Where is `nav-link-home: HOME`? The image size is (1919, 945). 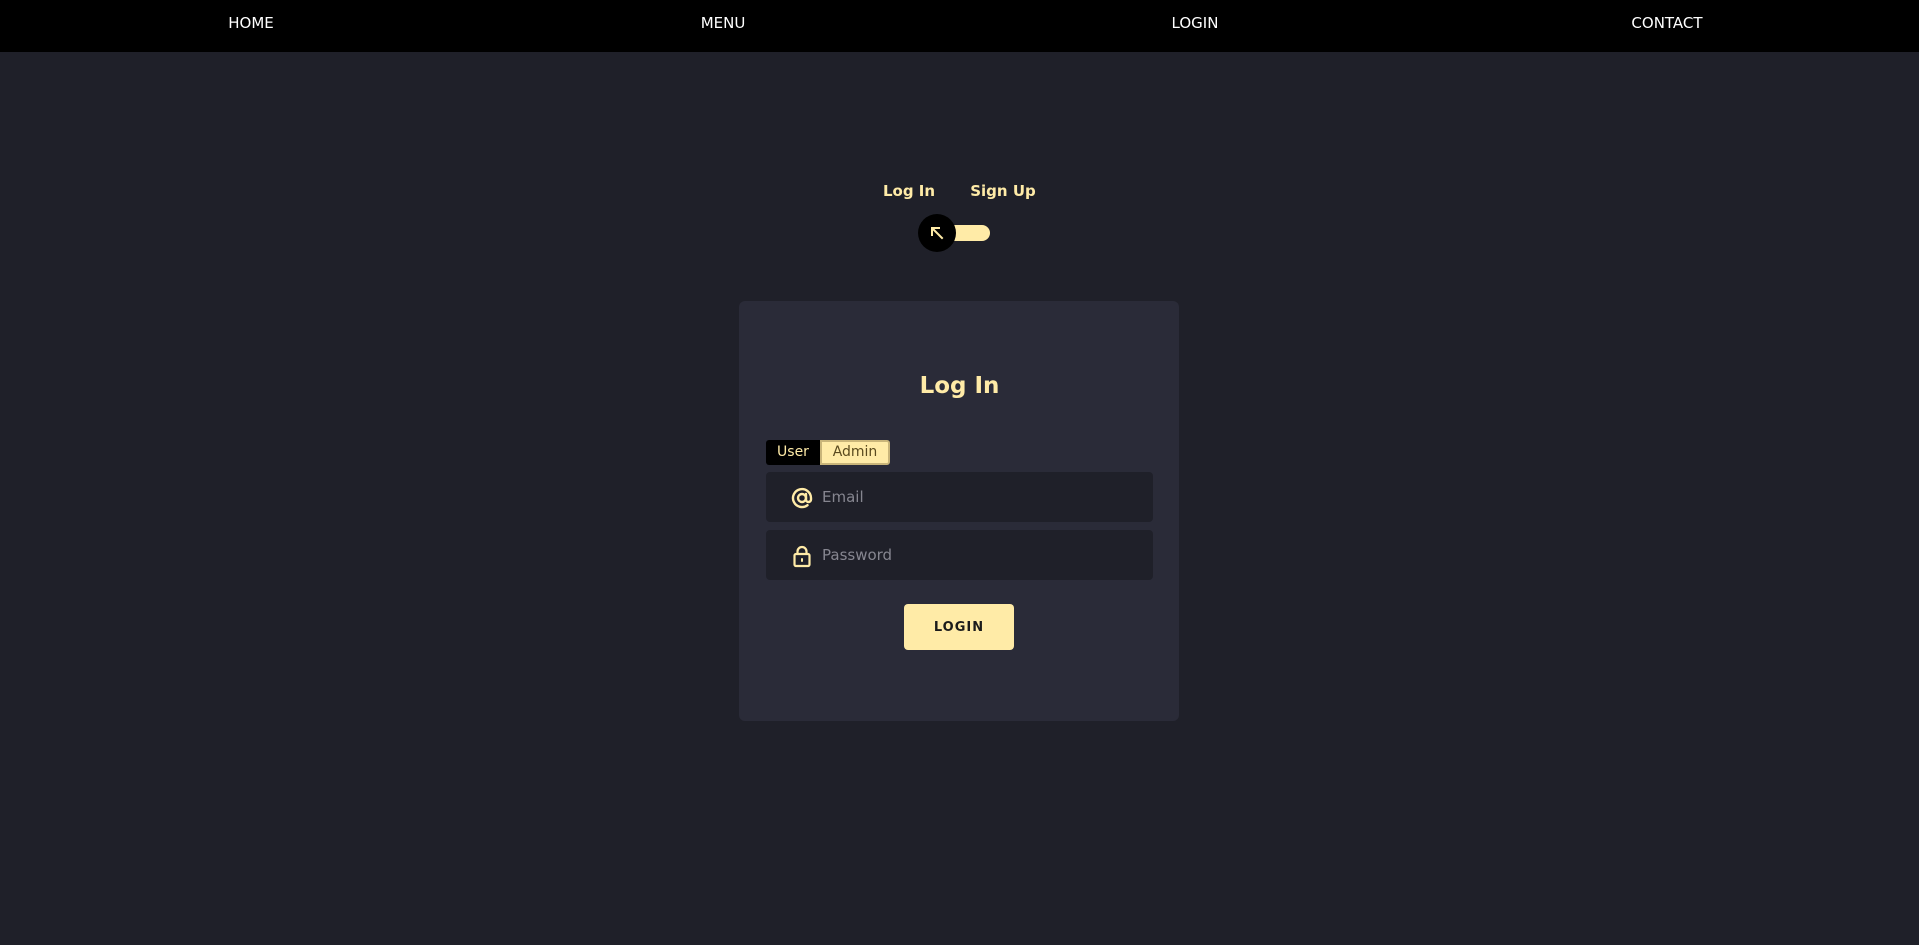
nav-link-home: HOME is located at coordinates (251, 23).